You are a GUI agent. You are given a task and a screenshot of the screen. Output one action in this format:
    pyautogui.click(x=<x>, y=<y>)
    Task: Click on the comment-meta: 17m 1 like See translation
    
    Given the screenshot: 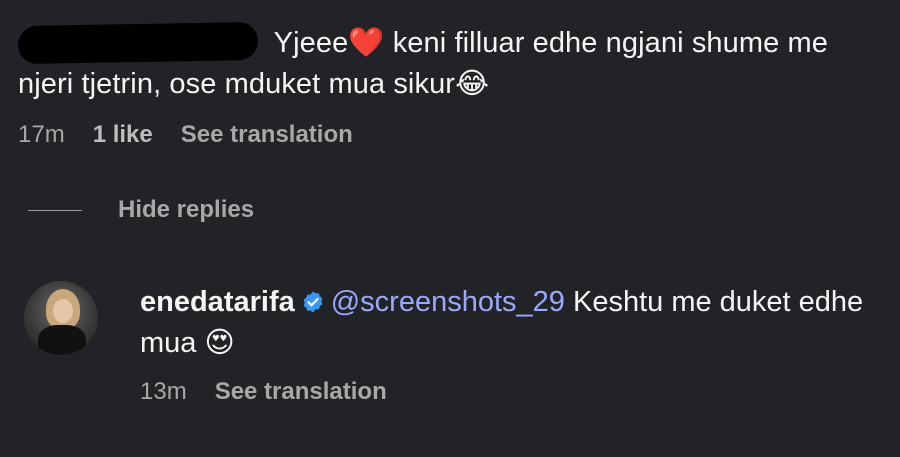 What is the action you would take?
    pyautogui.click(x=185, y=135)
    